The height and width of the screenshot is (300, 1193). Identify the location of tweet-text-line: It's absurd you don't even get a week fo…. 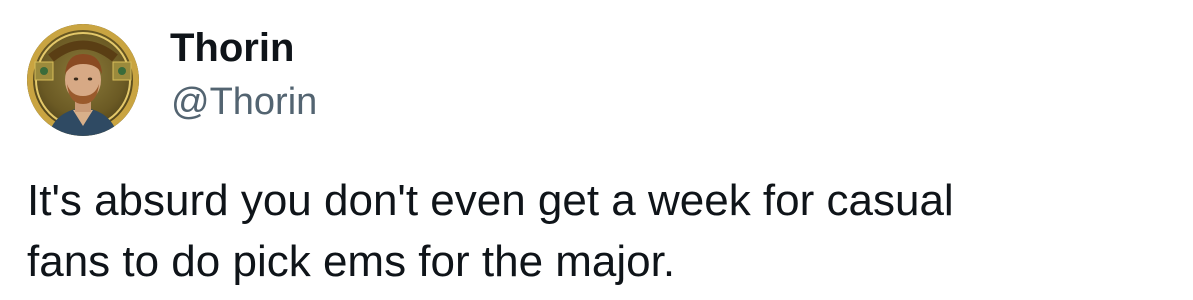
(490, 200).